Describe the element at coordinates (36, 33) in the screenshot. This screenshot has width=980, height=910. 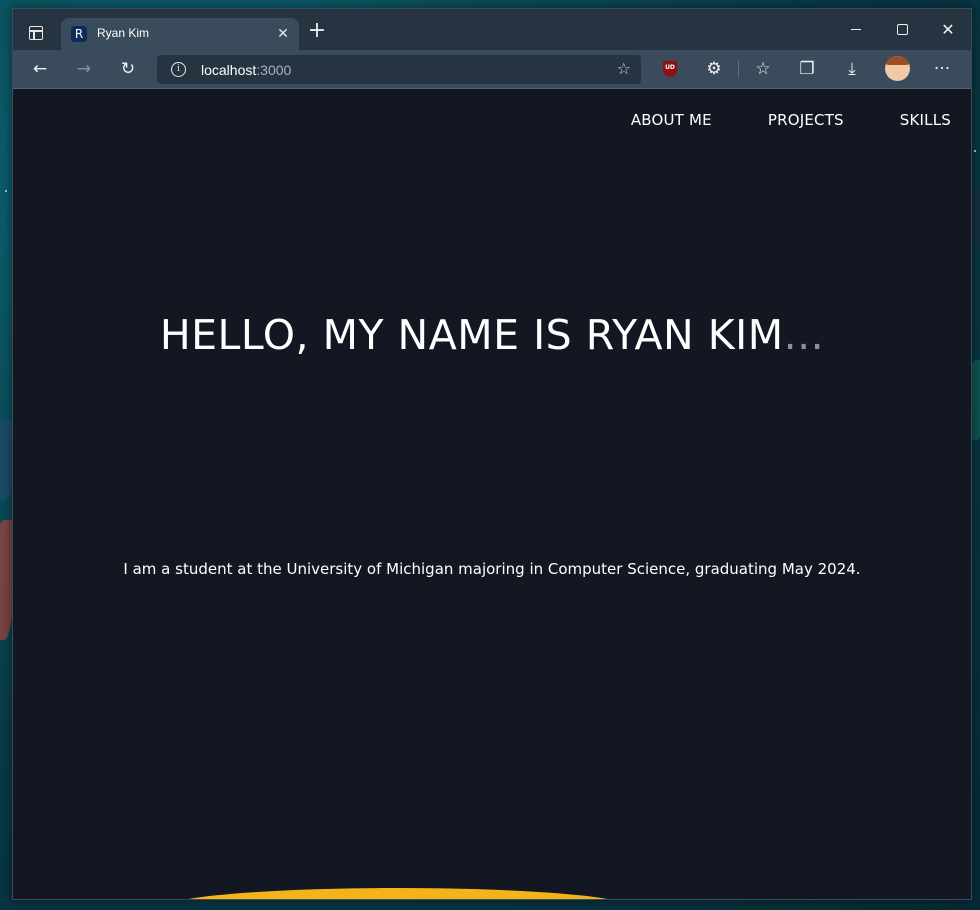
I see `workspaces-icon` at that location.